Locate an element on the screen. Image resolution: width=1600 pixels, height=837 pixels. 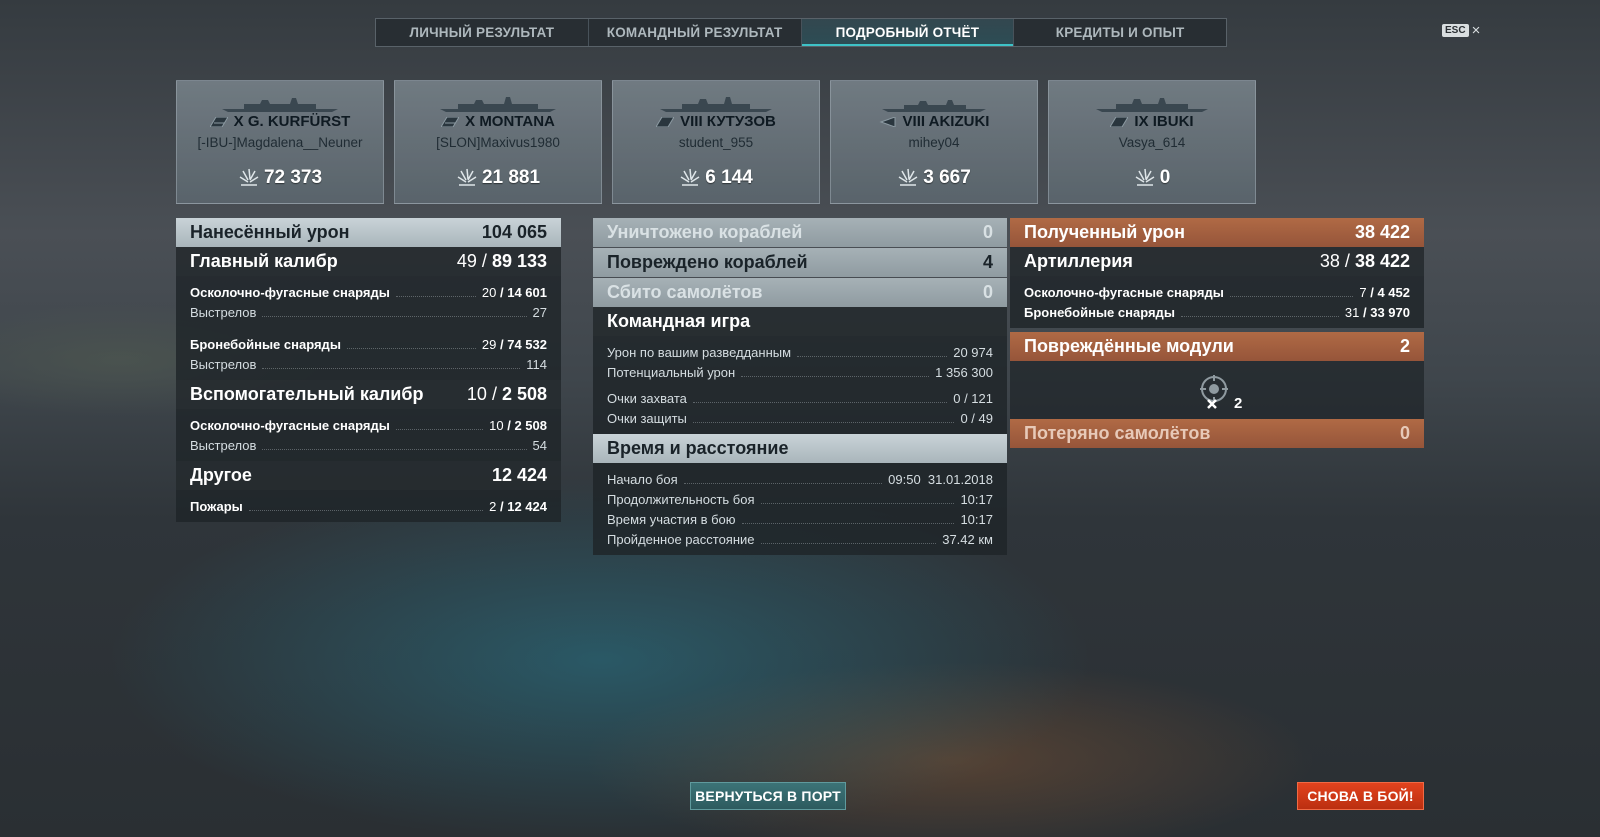
player-name: Vasya_614 is located at coordinates (1152, 142).